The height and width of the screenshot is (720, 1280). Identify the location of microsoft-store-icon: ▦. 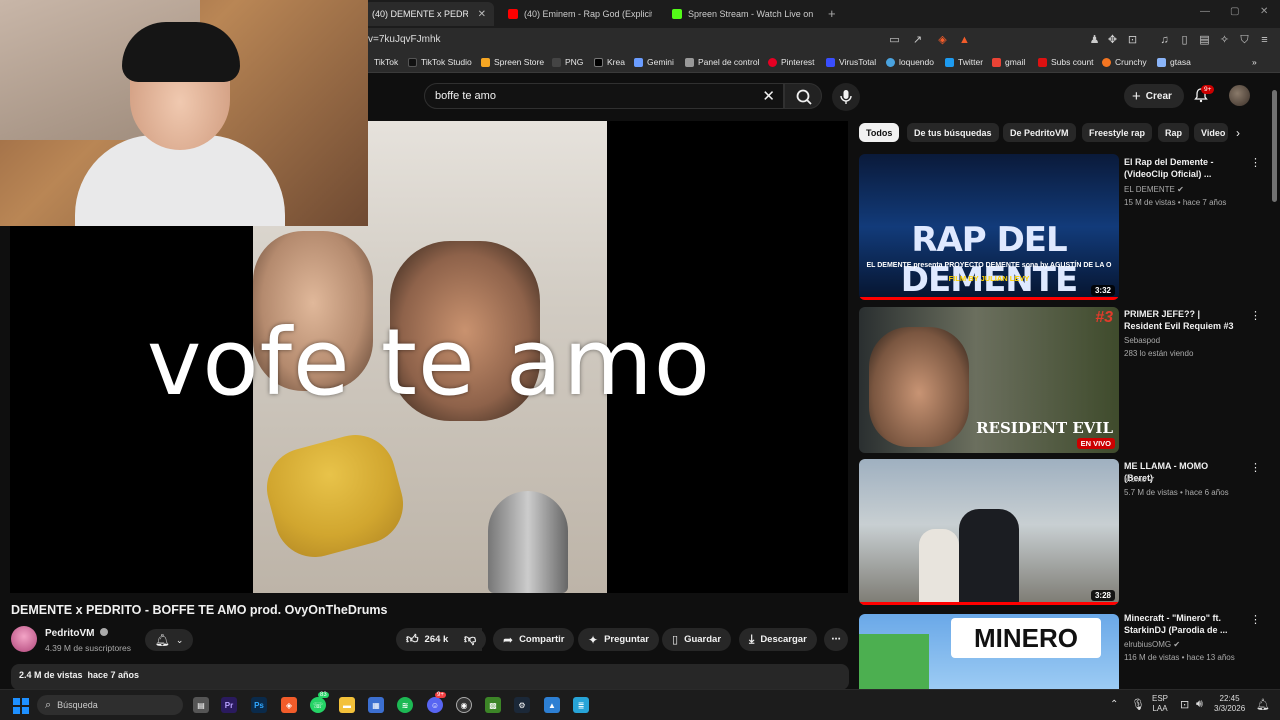
(376, 705).